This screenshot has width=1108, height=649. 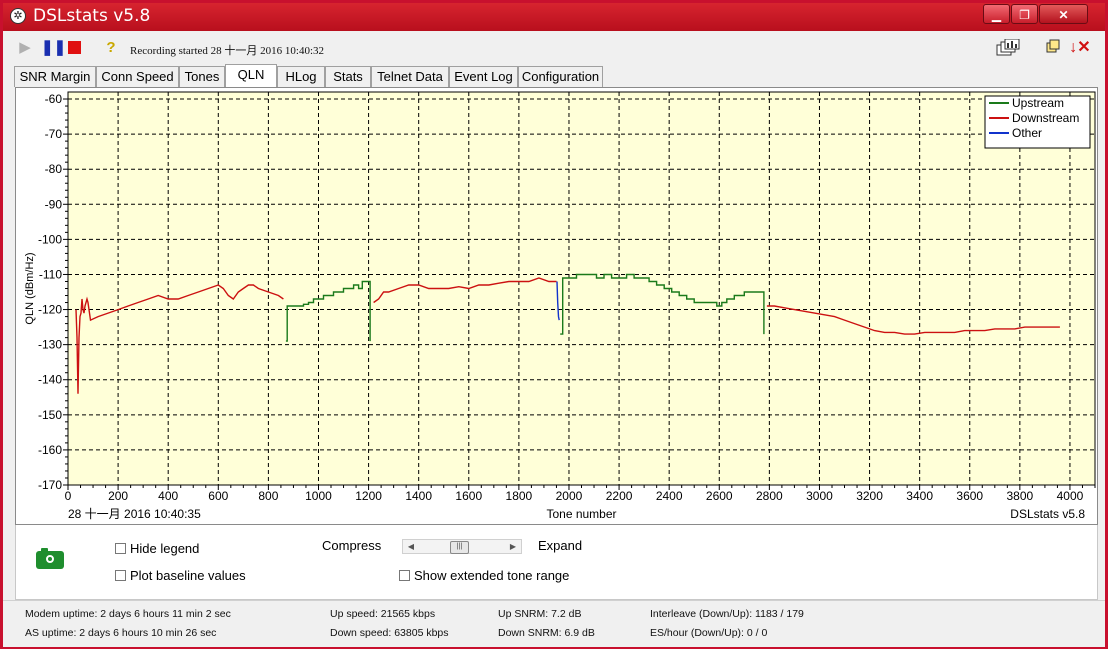 What do you see at coordinates (1053, 48) in the screenshot?
I see `restore-icon` at bounding box center [1053, 48].